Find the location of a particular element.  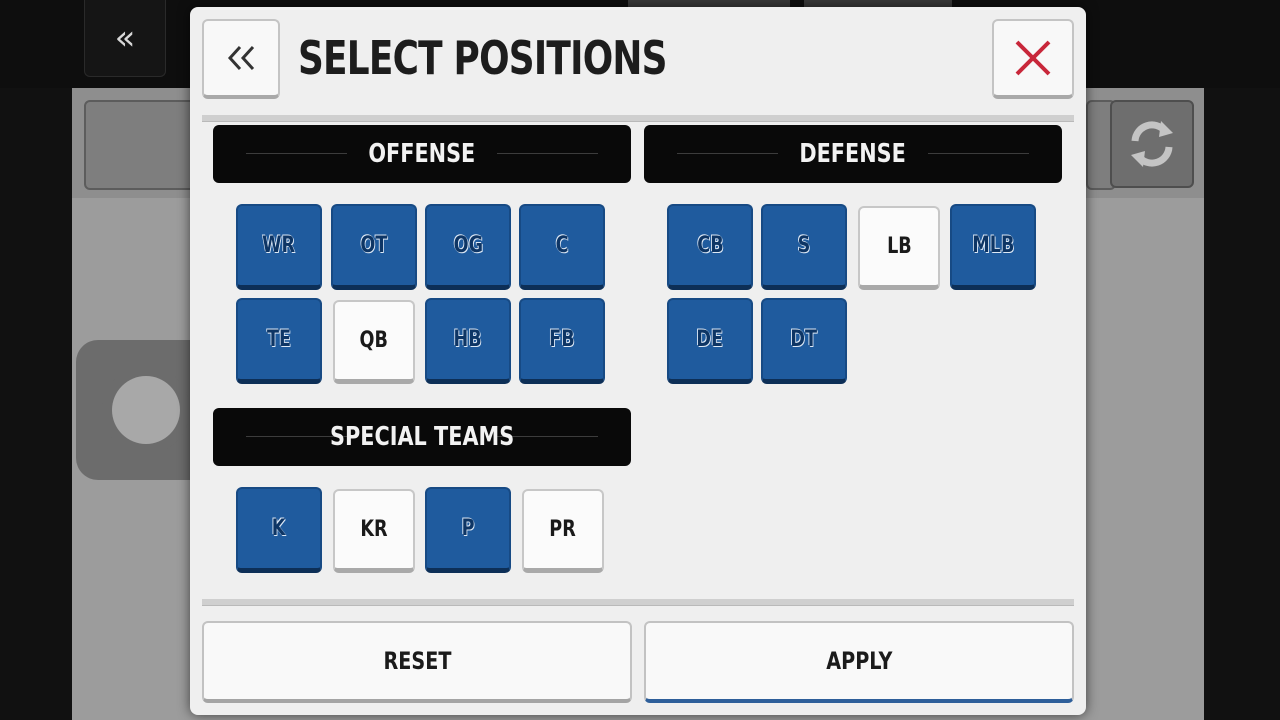

close-x-icon is located at coordinates (1033, 58).